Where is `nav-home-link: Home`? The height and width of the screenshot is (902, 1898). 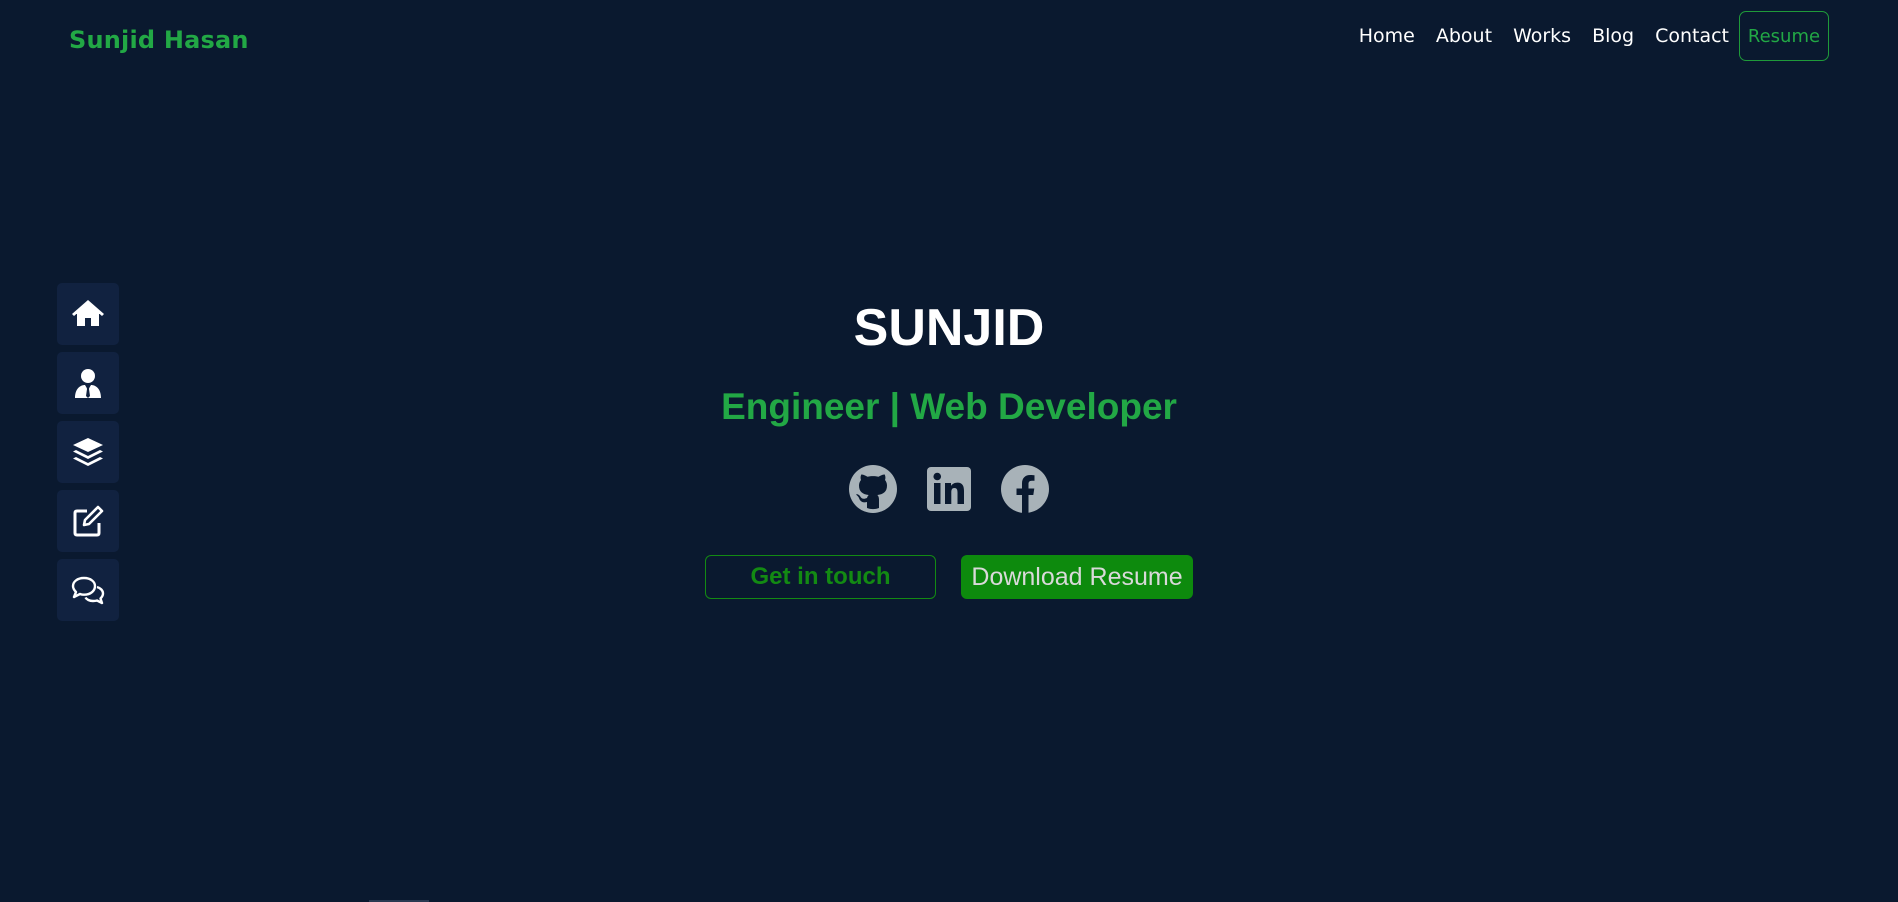 nav-home-link: Home is located at coordinates (1387, 36).